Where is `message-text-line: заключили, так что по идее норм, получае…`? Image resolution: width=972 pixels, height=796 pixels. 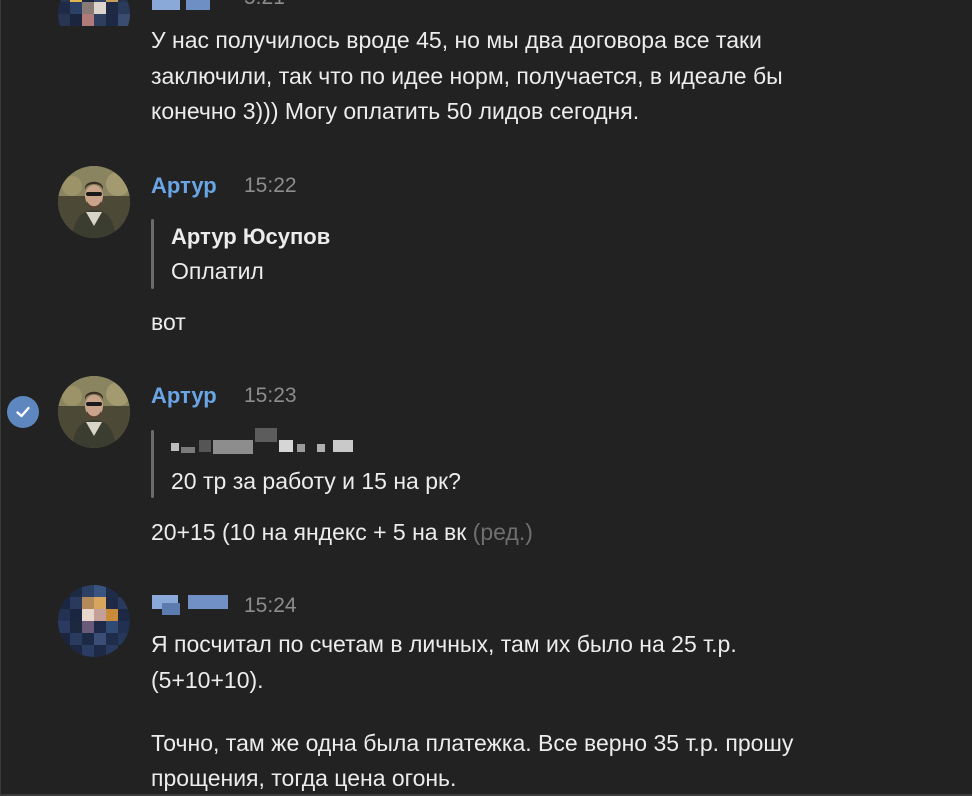 message-text-line: заключили, так что по идее норм, получае… is located at coordinates (467, 76).